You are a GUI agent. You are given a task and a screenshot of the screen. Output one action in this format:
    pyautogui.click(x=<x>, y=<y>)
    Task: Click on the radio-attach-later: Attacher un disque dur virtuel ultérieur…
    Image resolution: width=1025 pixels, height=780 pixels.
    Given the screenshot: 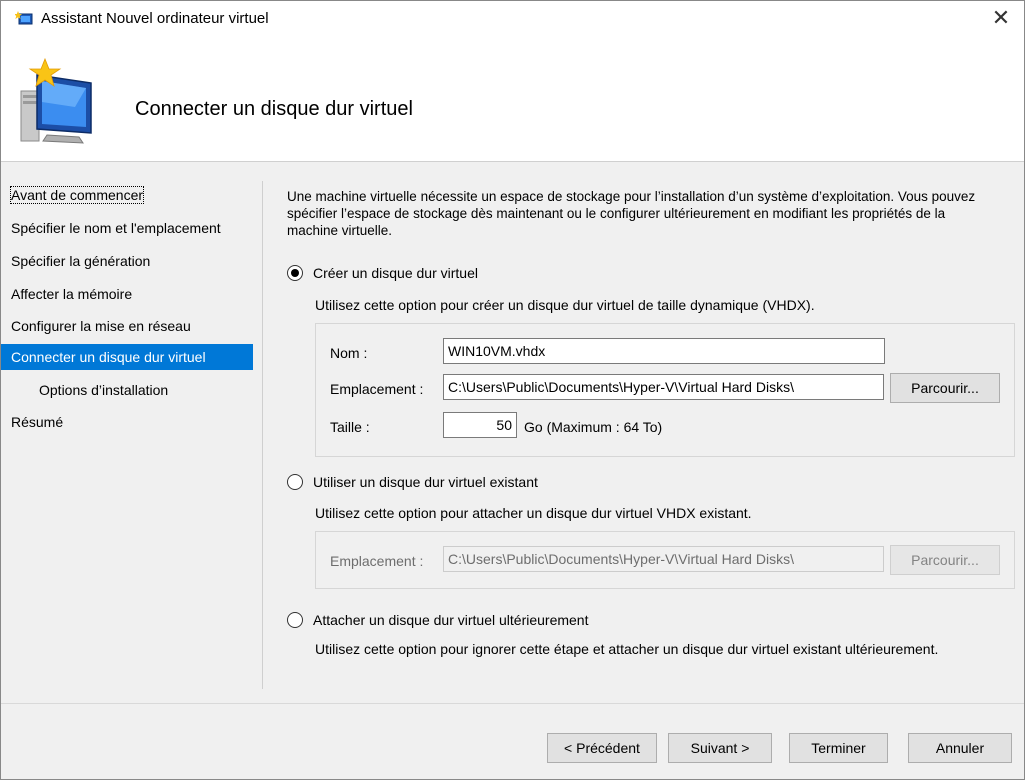 What is the action you would take?
    pyautogui.click(x=437, y=620)
    